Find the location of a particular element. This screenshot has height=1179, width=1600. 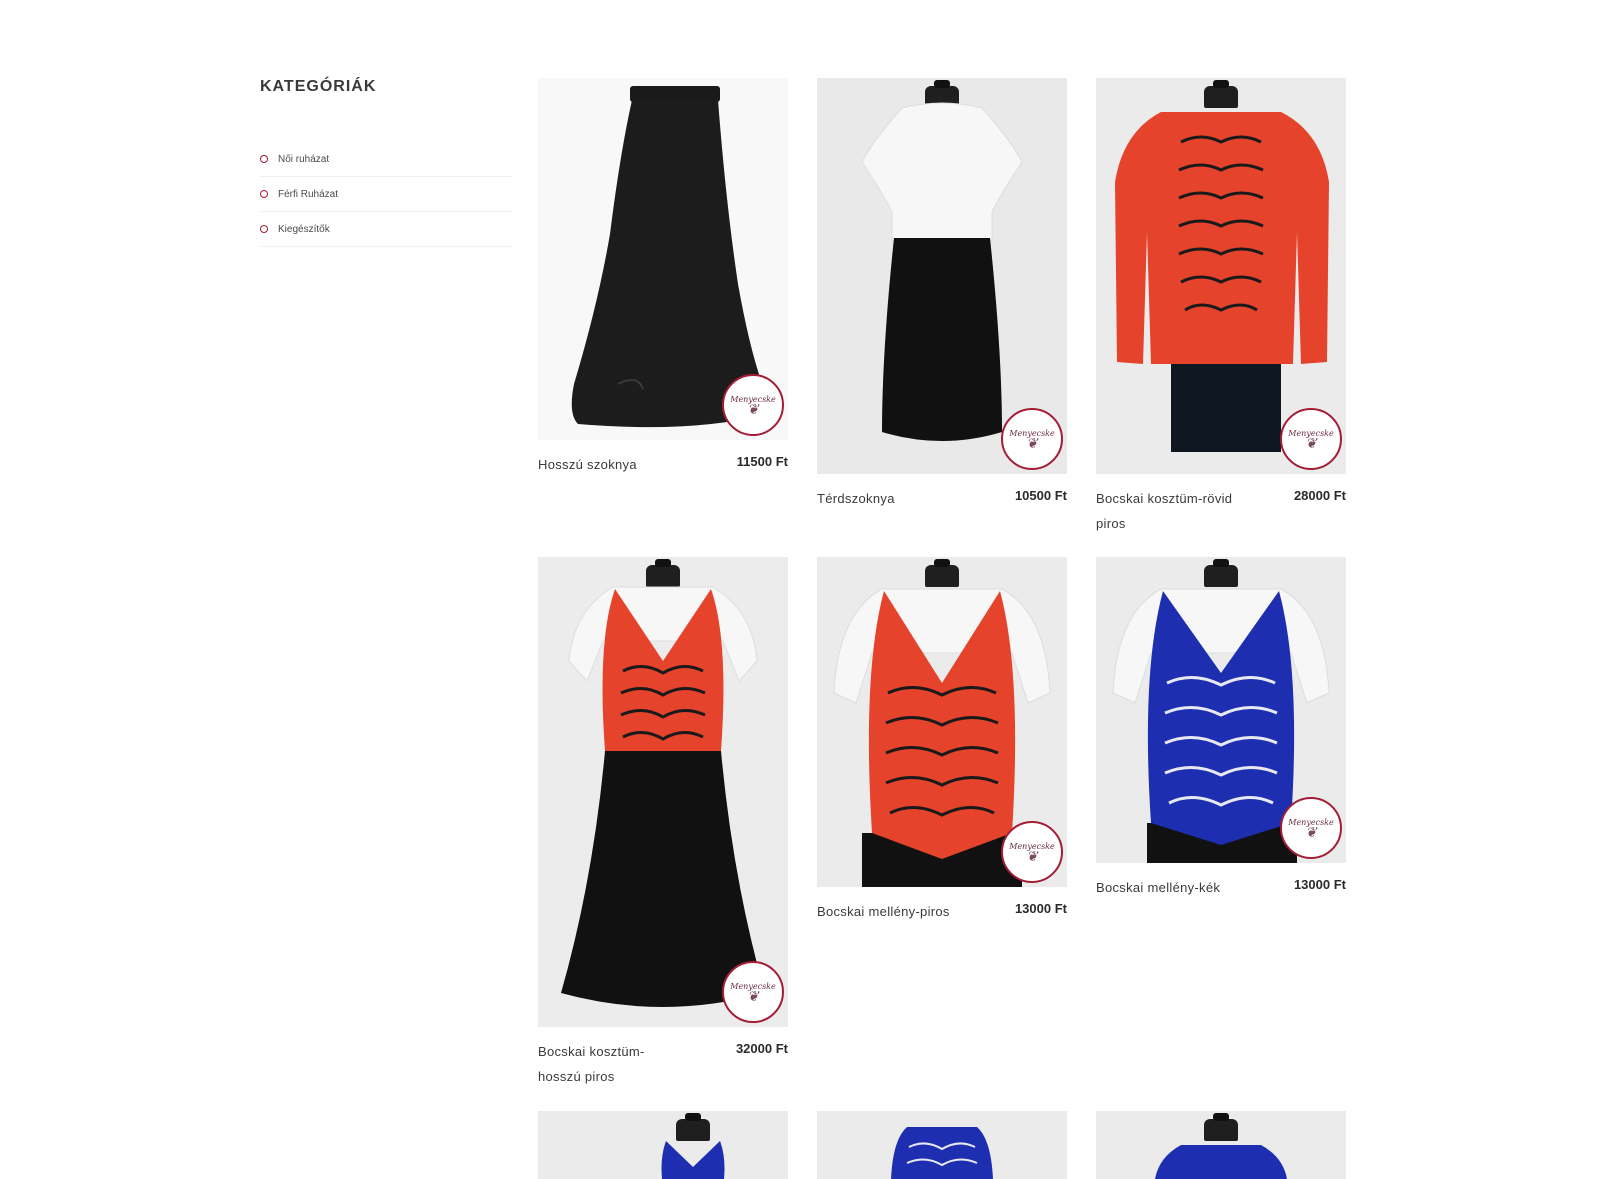

sidebar-title: KATEGÓRIÁK is located at coordinates (318, 86).